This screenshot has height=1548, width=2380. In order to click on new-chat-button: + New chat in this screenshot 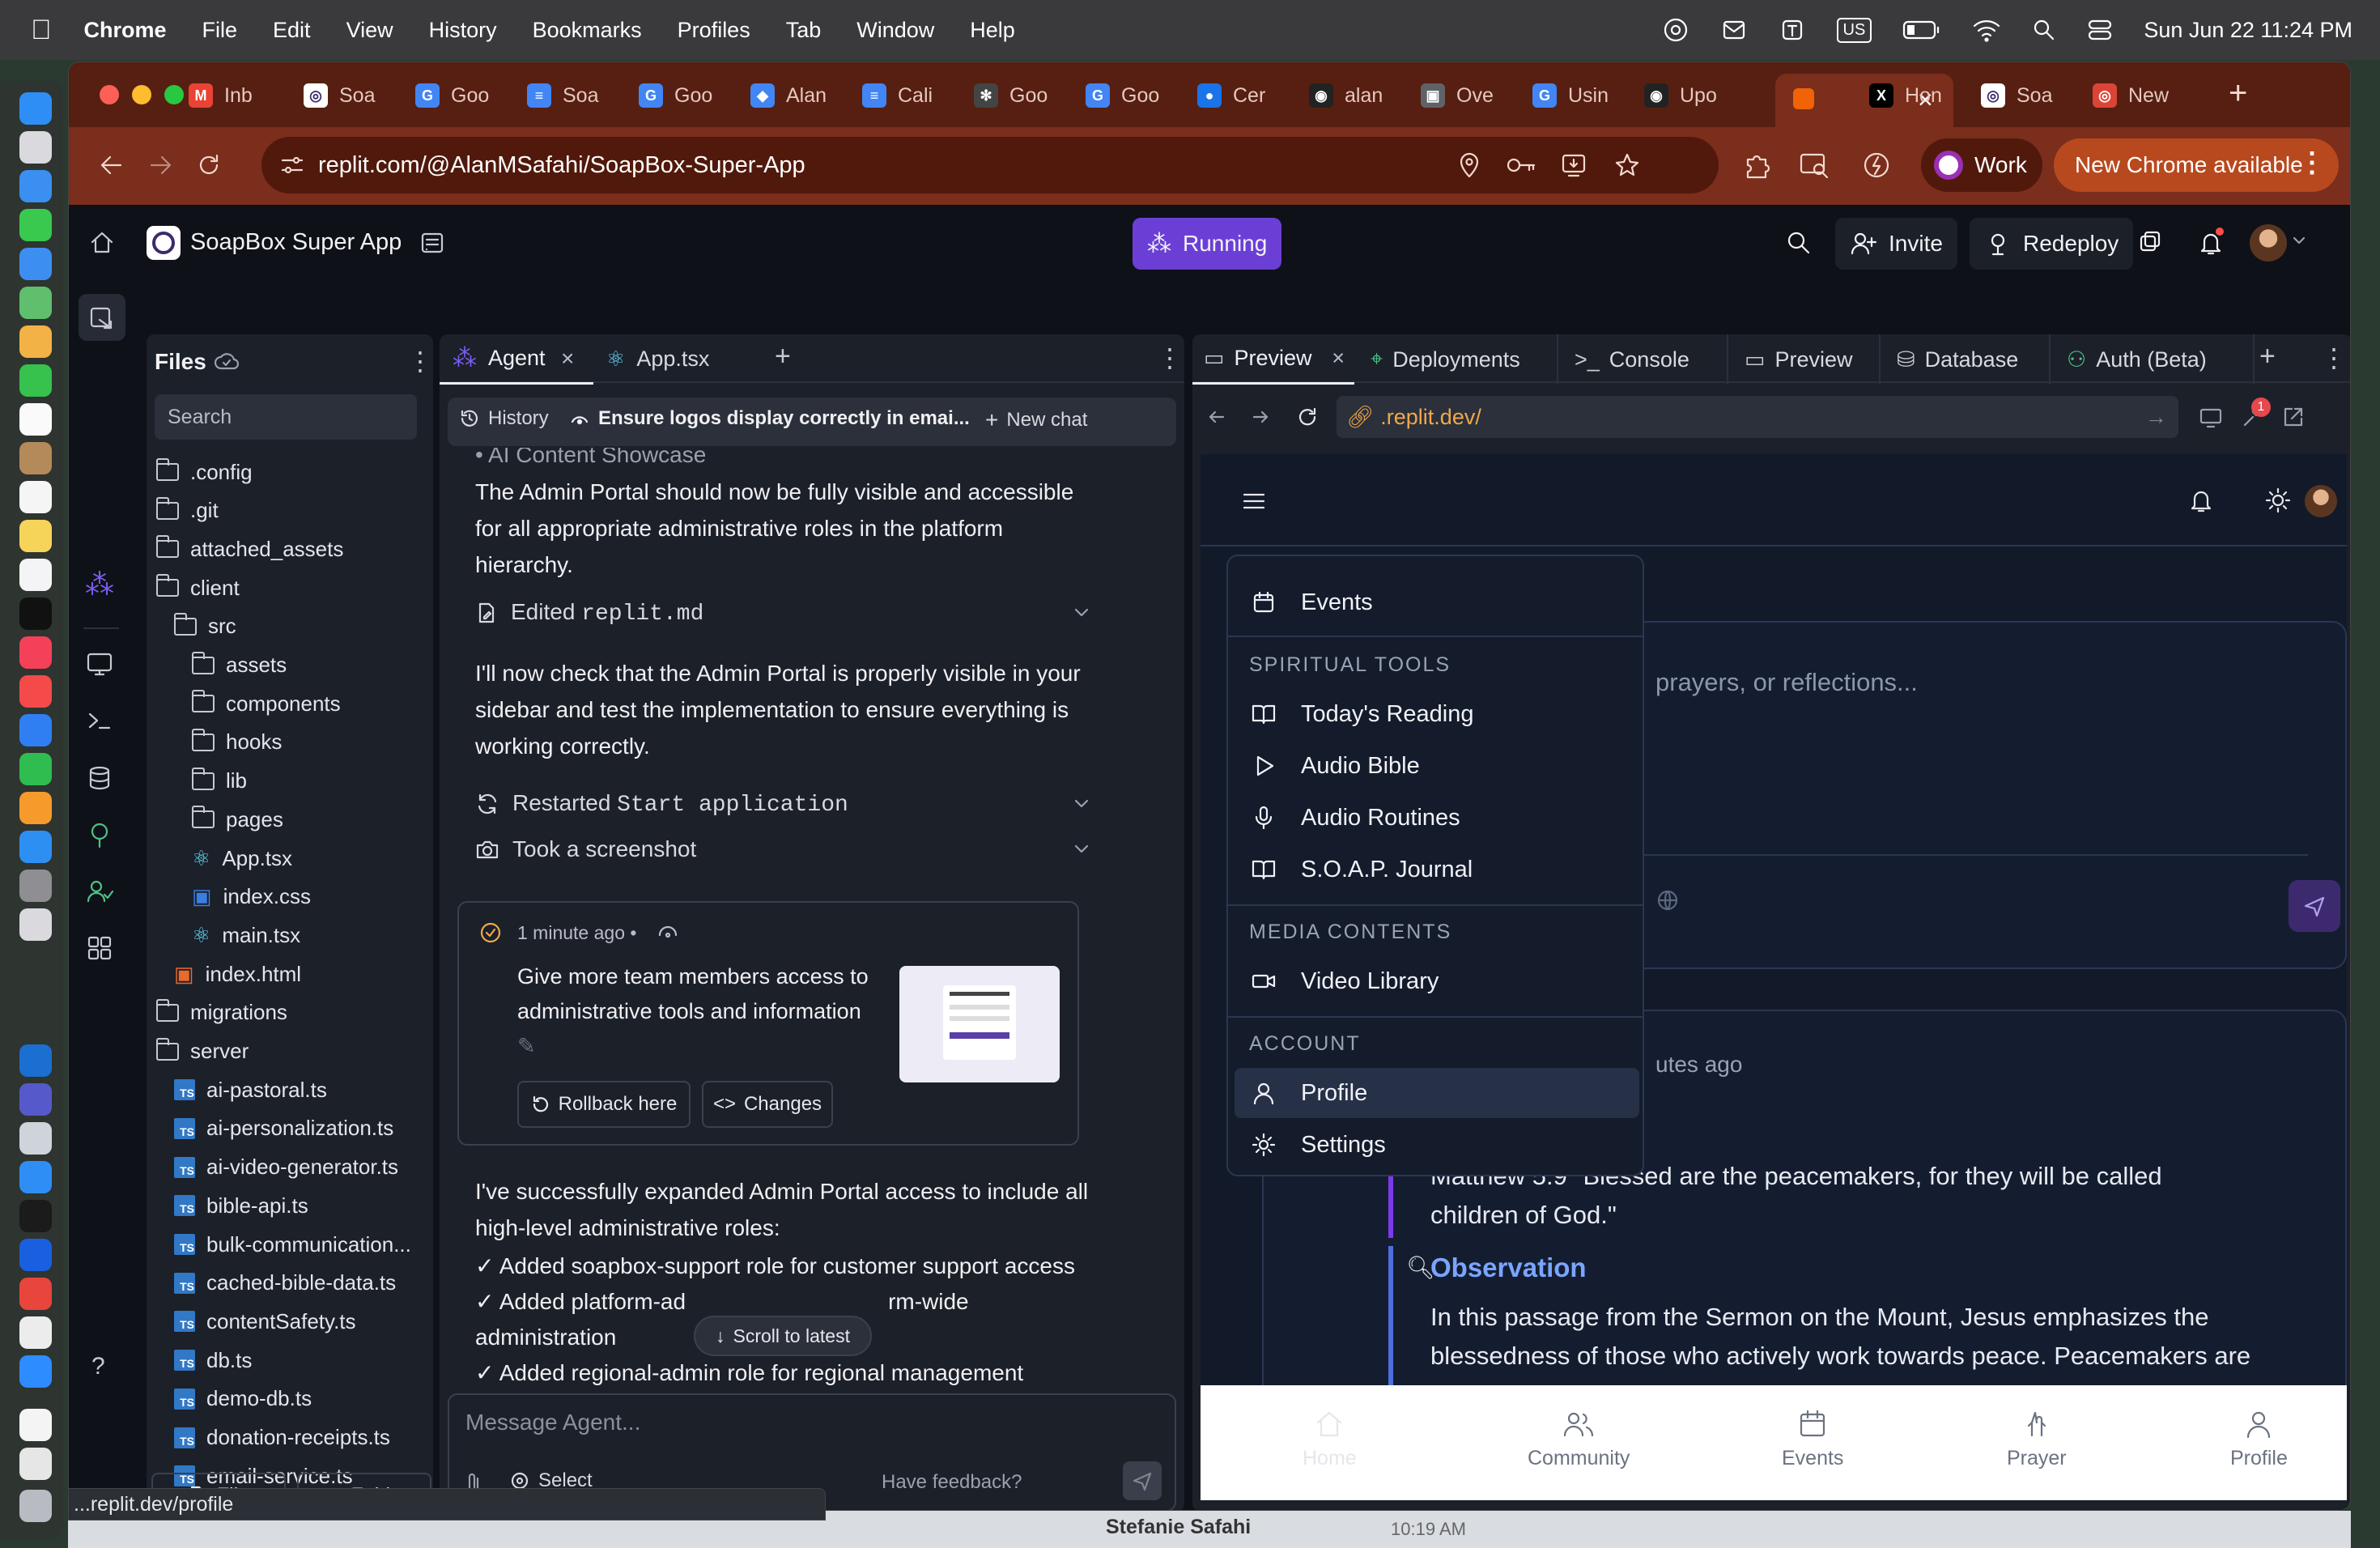, I will do `click(1036, 420)`.